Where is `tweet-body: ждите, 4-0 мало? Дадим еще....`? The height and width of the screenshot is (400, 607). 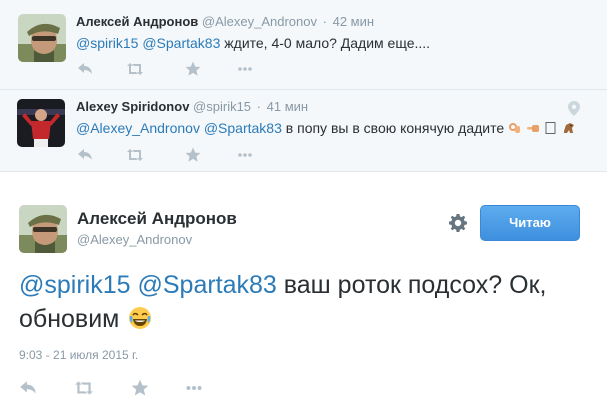
tweet-body: ждите, 4-0 мало? Дадим еще.... is located at coordinates (325, 43).